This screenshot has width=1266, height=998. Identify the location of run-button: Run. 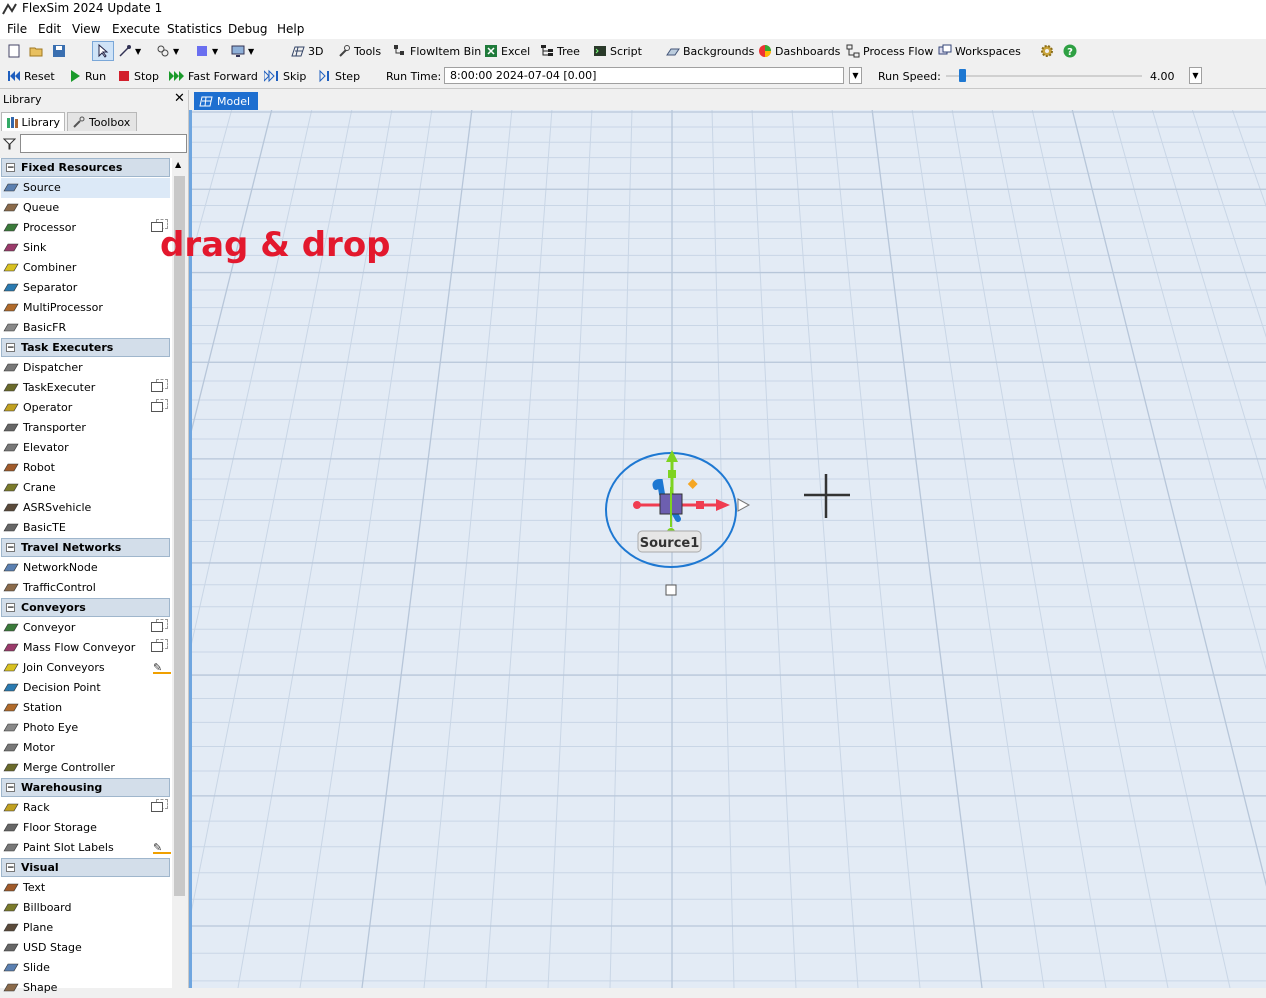
(87, 76).